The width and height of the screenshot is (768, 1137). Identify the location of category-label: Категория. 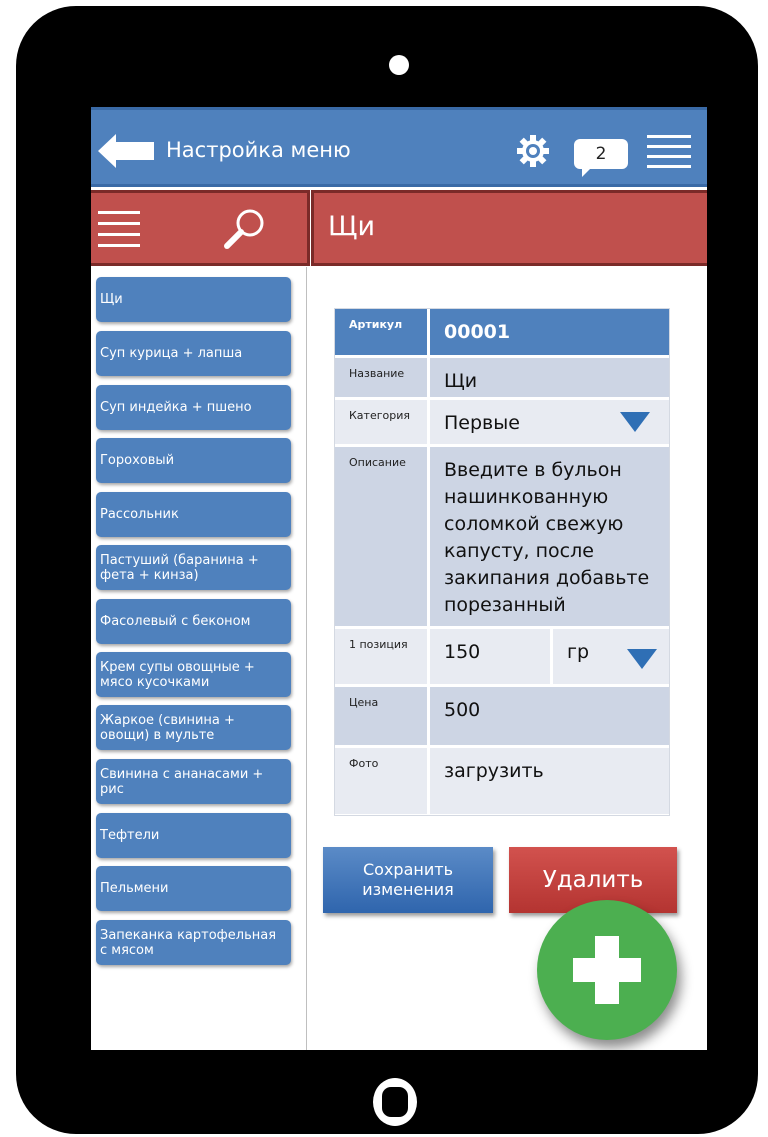
(381, 422).